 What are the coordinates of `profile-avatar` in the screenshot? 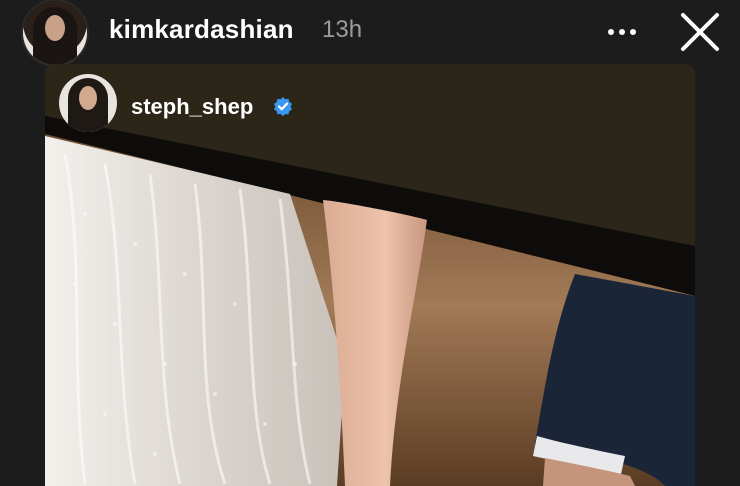 It's located at (55, 33).